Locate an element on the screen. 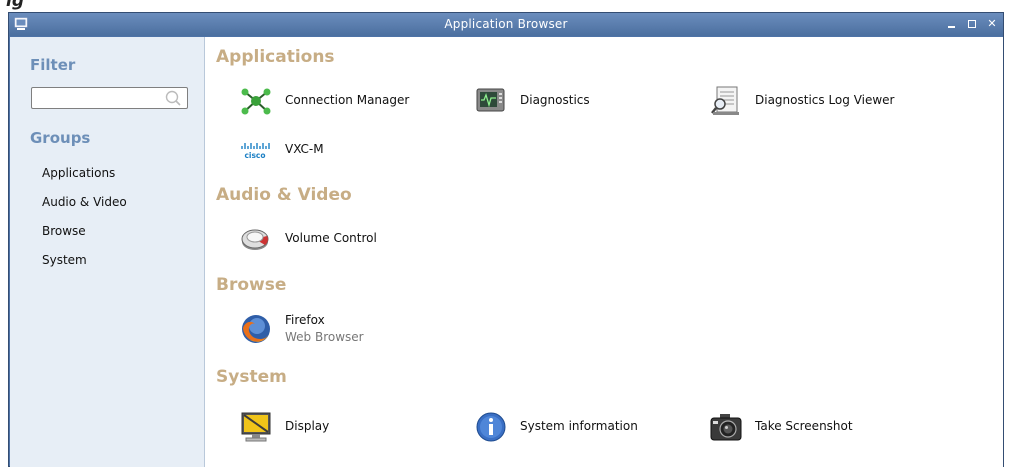 This screenshot has height=467, width=1014. app-label: Display is located at coordinates (307, 426).